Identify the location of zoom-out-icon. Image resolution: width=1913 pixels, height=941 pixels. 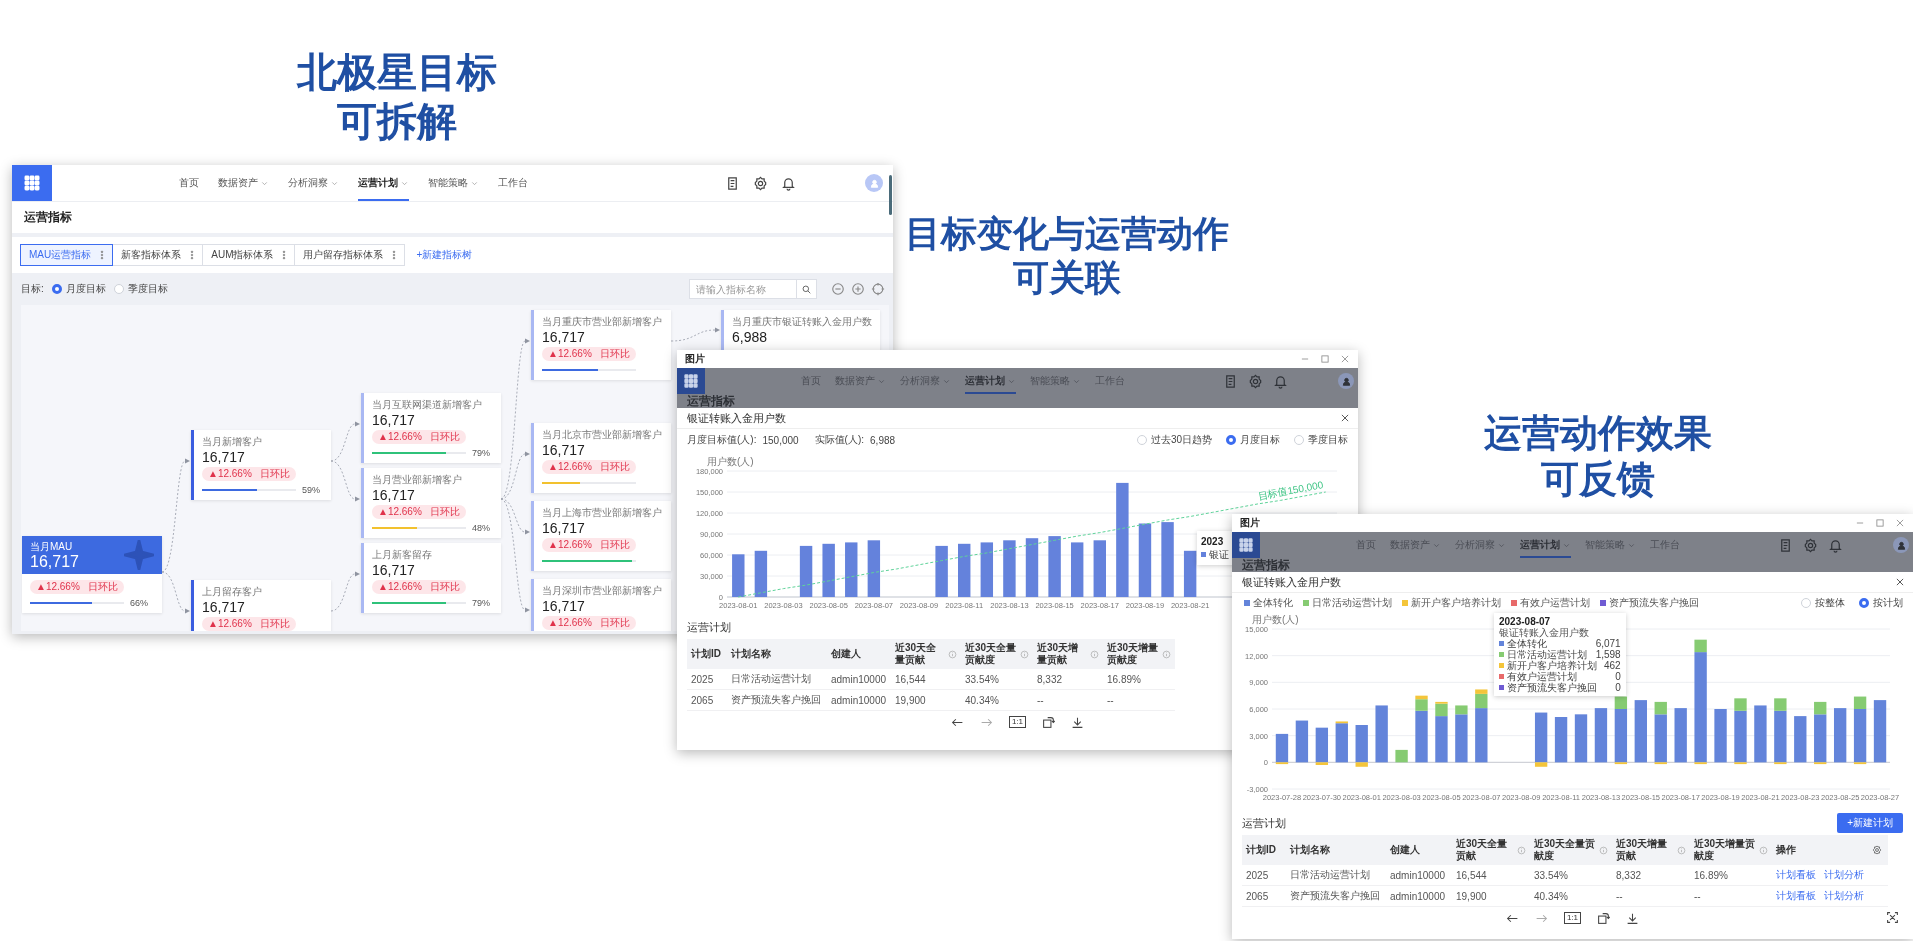
(838, 289).